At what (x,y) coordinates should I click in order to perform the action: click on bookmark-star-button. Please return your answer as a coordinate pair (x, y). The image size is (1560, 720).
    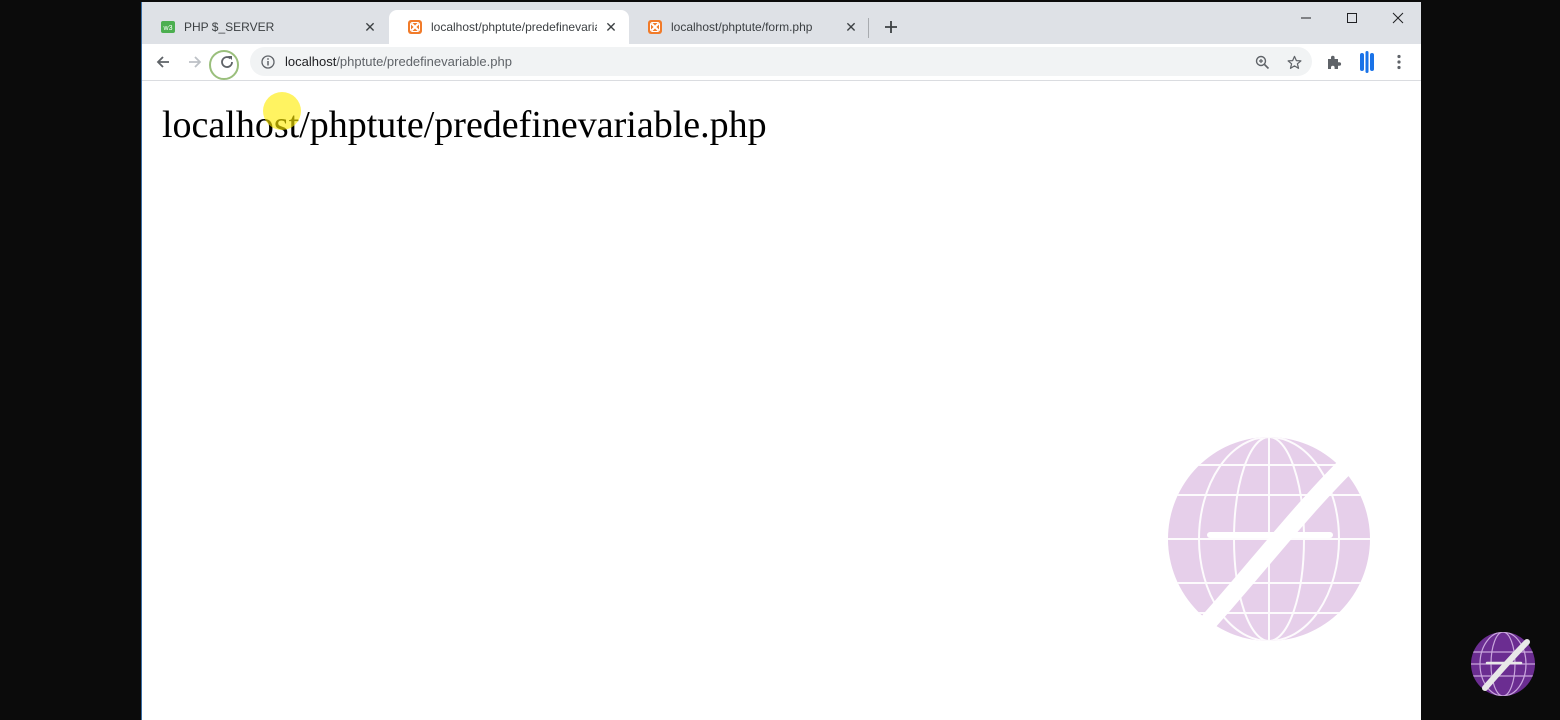
    Looking at the image, I should click on (1294, 62).